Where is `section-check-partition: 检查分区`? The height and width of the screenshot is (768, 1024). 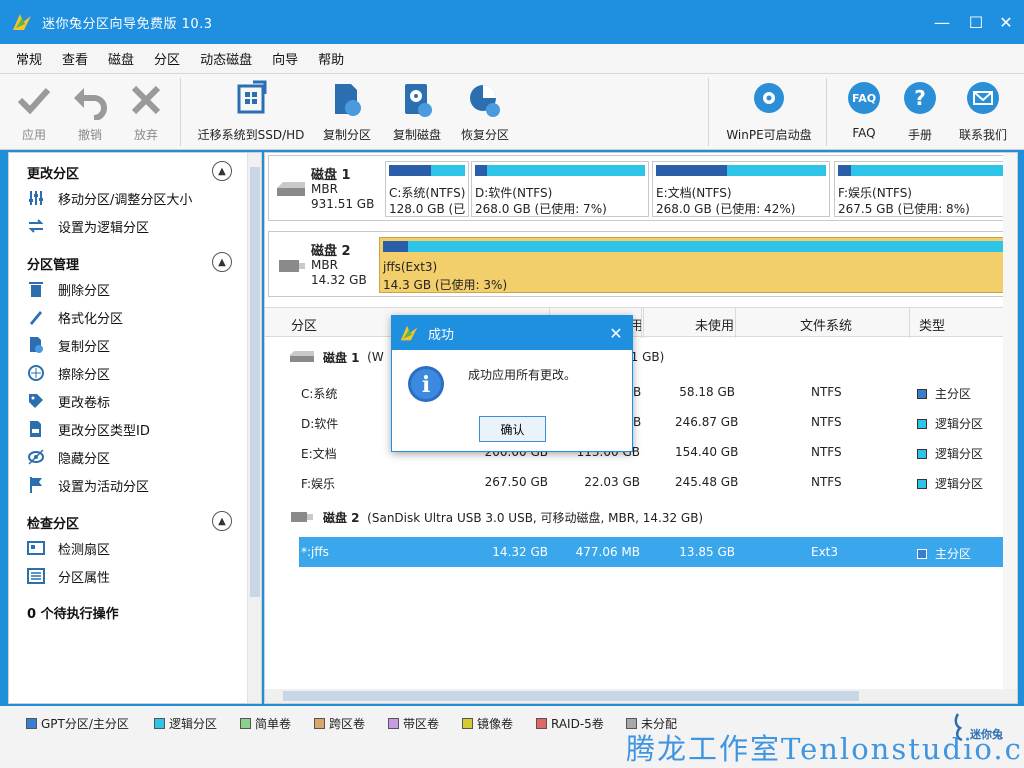
section-check-partition: 检查分区 is located at coordinates (53, 524).